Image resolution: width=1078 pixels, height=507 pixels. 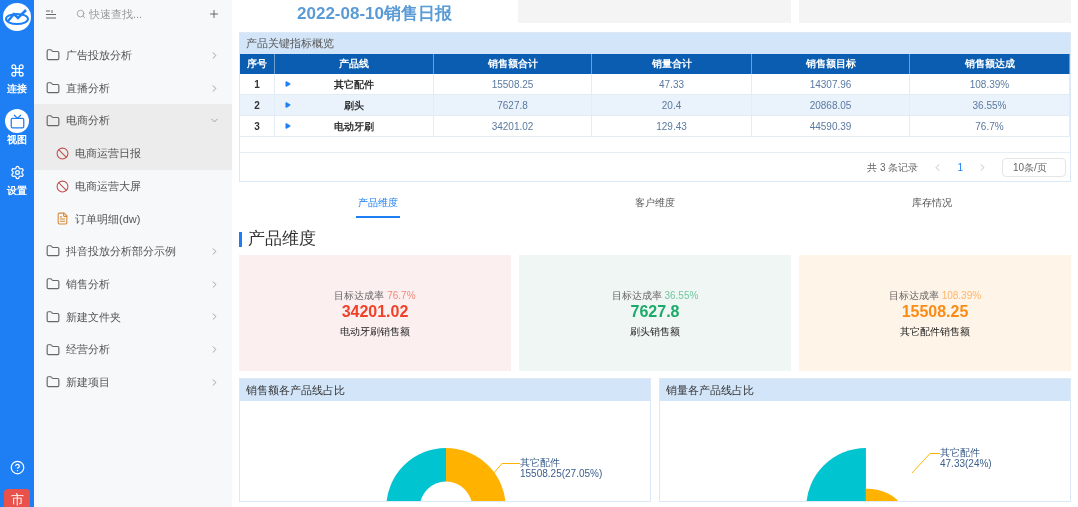 What do you see at coordinates (17, 70) in the screenshot?
I see `command-icon` at bounding box center [17, 70].